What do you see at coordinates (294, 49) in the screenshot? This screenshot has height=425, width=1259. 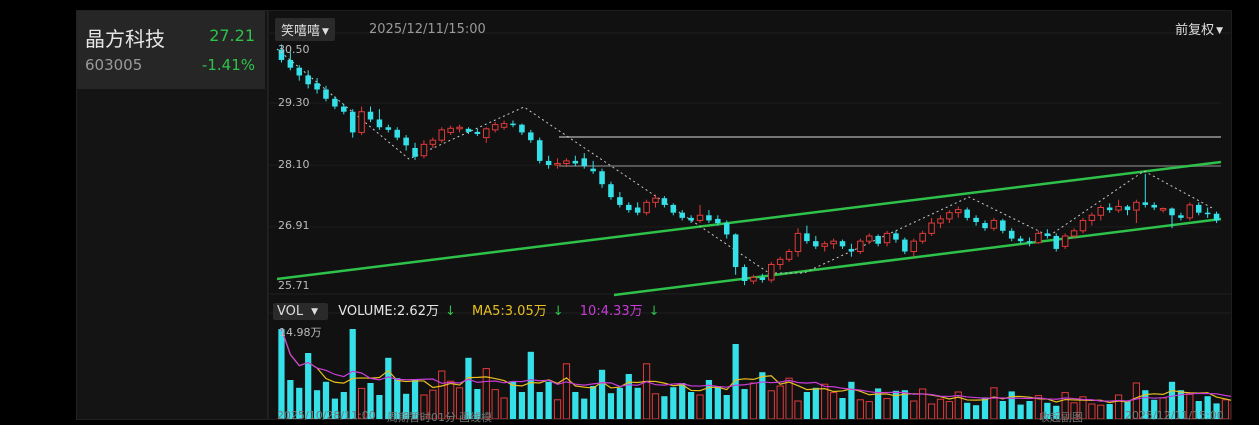 I see `price-tick: 30.50` at bounding box center [294, 49].